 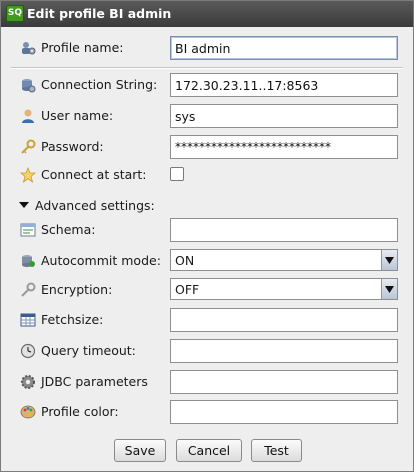 What do you see at coordinates (284, 85) in the screenshot?
I see `connection-string-input` at bounding box center [284, 85].